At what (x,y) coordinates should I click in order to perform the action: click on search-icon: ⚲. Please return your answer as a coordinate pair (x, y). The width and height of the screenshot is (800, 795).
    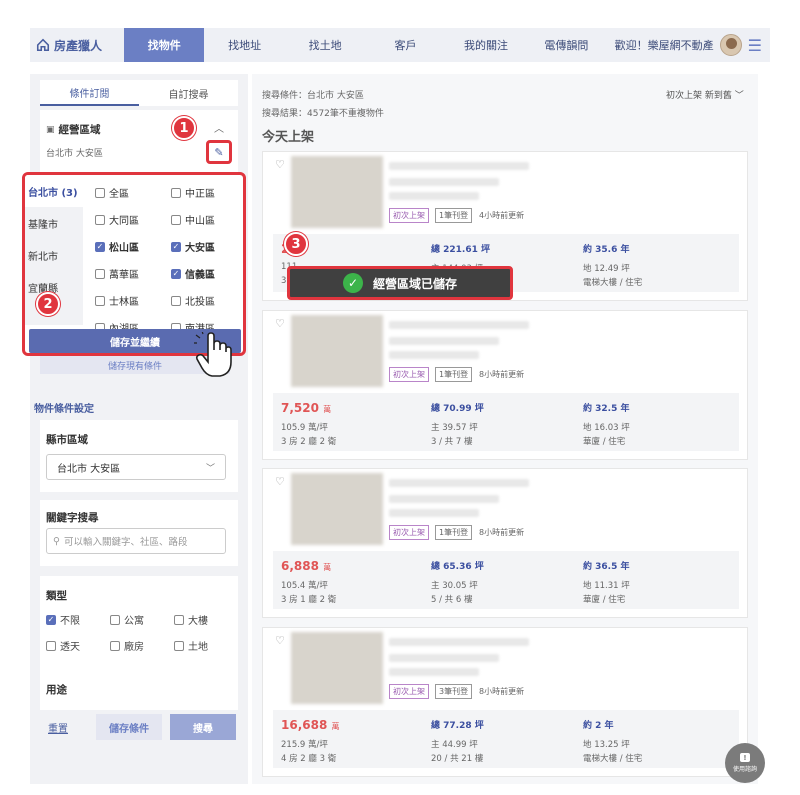
    Looking at the image, I should click on (56, 541).